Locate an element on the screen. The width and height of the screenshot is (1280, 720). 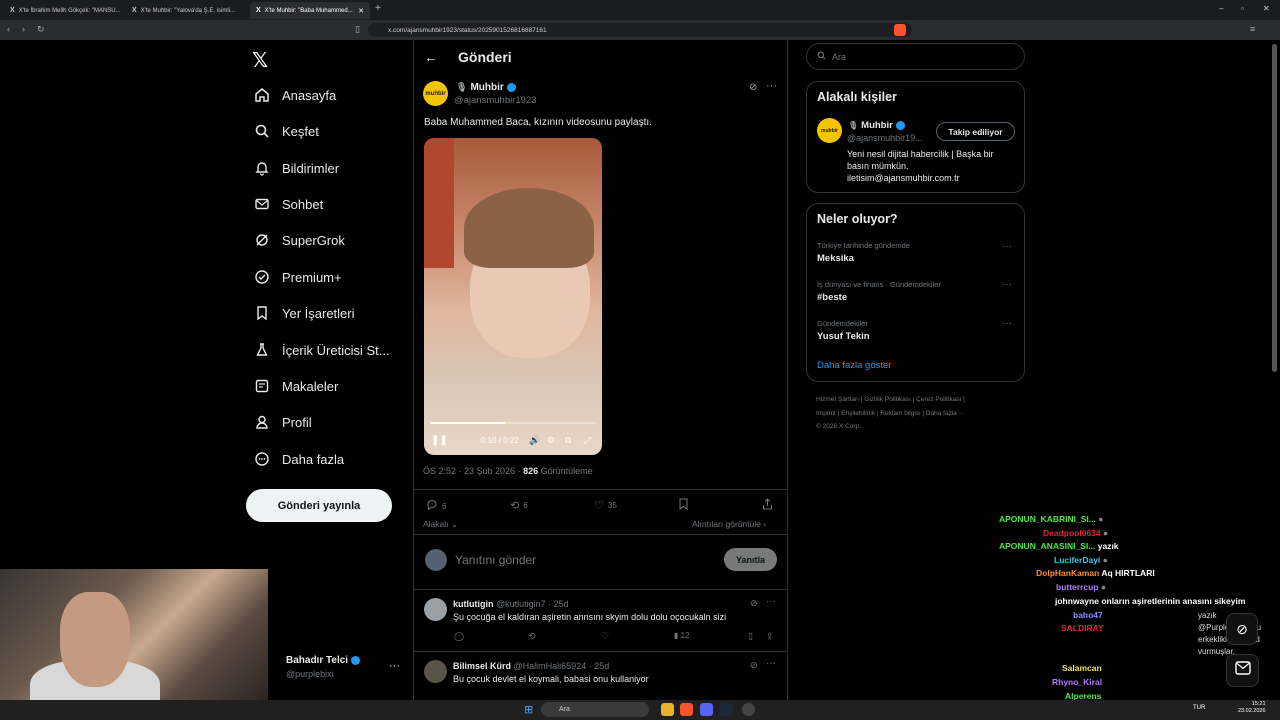
reply-action: 6 is located at coordinates (436, 506).